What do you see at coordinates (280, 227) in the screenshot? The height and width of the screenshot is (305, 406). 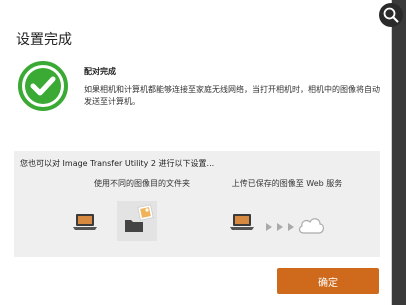 I see `arrows-icon` at bounding box center [280, 227].